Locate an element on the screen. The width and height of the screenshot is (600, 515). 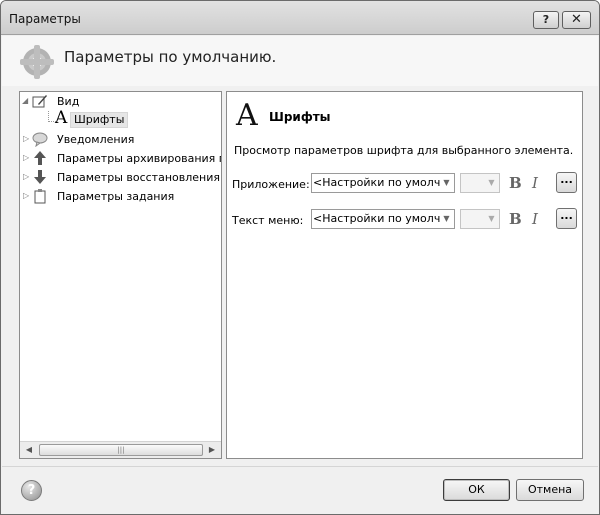
header-title: Параметры по умолчанию. is located at coordinates (170, 57).